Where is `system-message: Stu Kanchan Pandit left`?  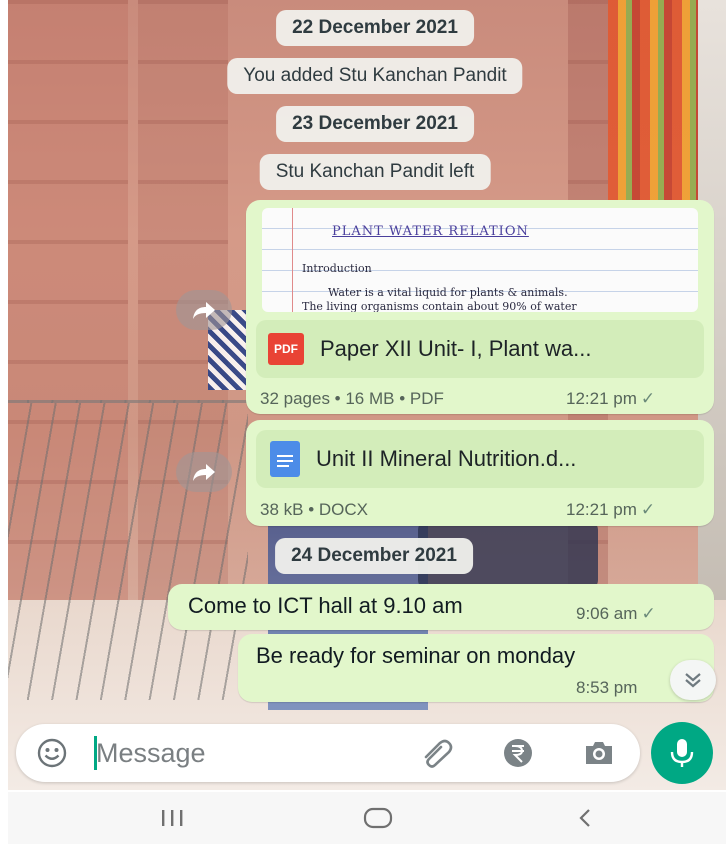 system-message: Stu Kanchan Pandit left is located at coordinates (375, 172).